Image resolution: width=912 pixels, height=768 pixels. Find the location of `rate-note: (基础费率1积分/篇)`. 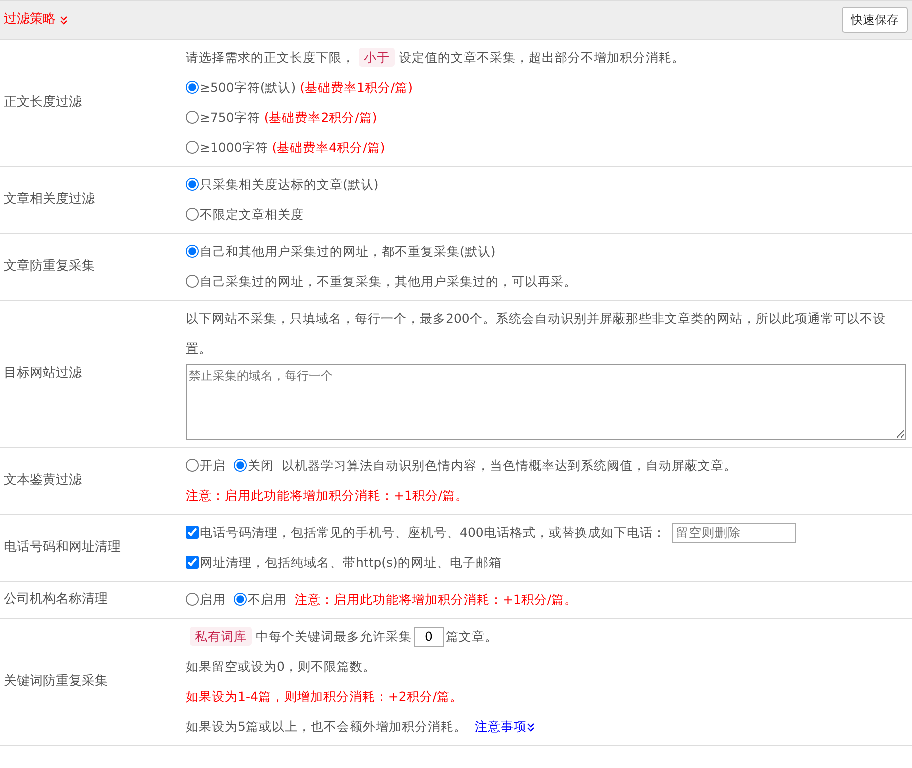

rate-note: (基础费率1积分/篇) is located at coordinates (357, 87).